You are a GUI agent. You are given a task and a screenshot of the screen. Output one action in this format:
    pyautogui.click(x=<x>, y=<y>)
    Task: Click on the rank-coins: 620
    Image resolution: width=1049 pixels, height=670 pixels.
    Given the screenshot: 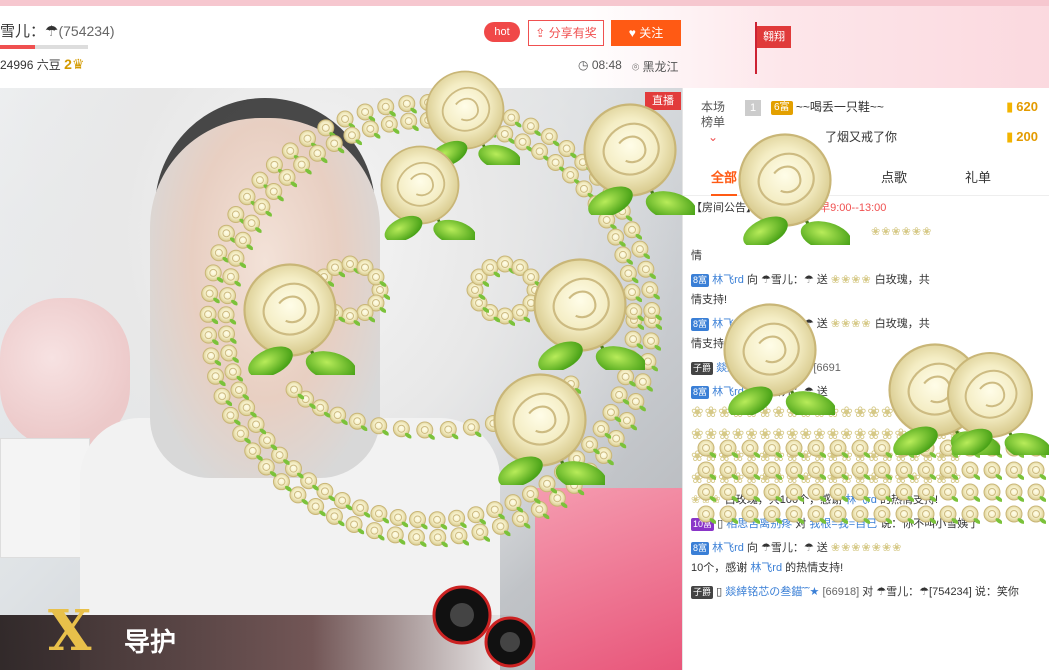 What is the action you would take?
    pyautogui.click(x=1022, y=107)
    